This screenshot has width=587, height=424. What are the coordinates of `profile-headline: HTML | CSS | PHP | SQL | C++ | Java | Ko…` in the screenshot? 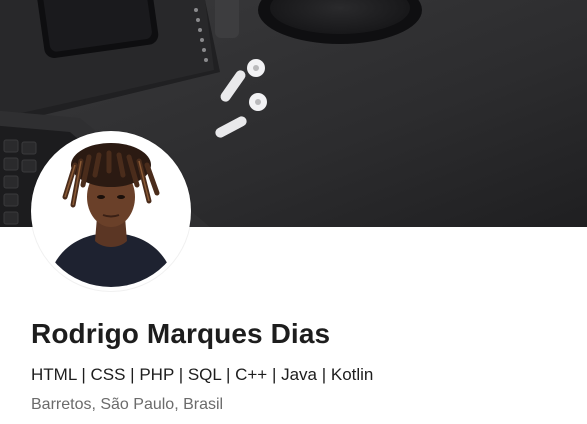 It's located at (202, 374).